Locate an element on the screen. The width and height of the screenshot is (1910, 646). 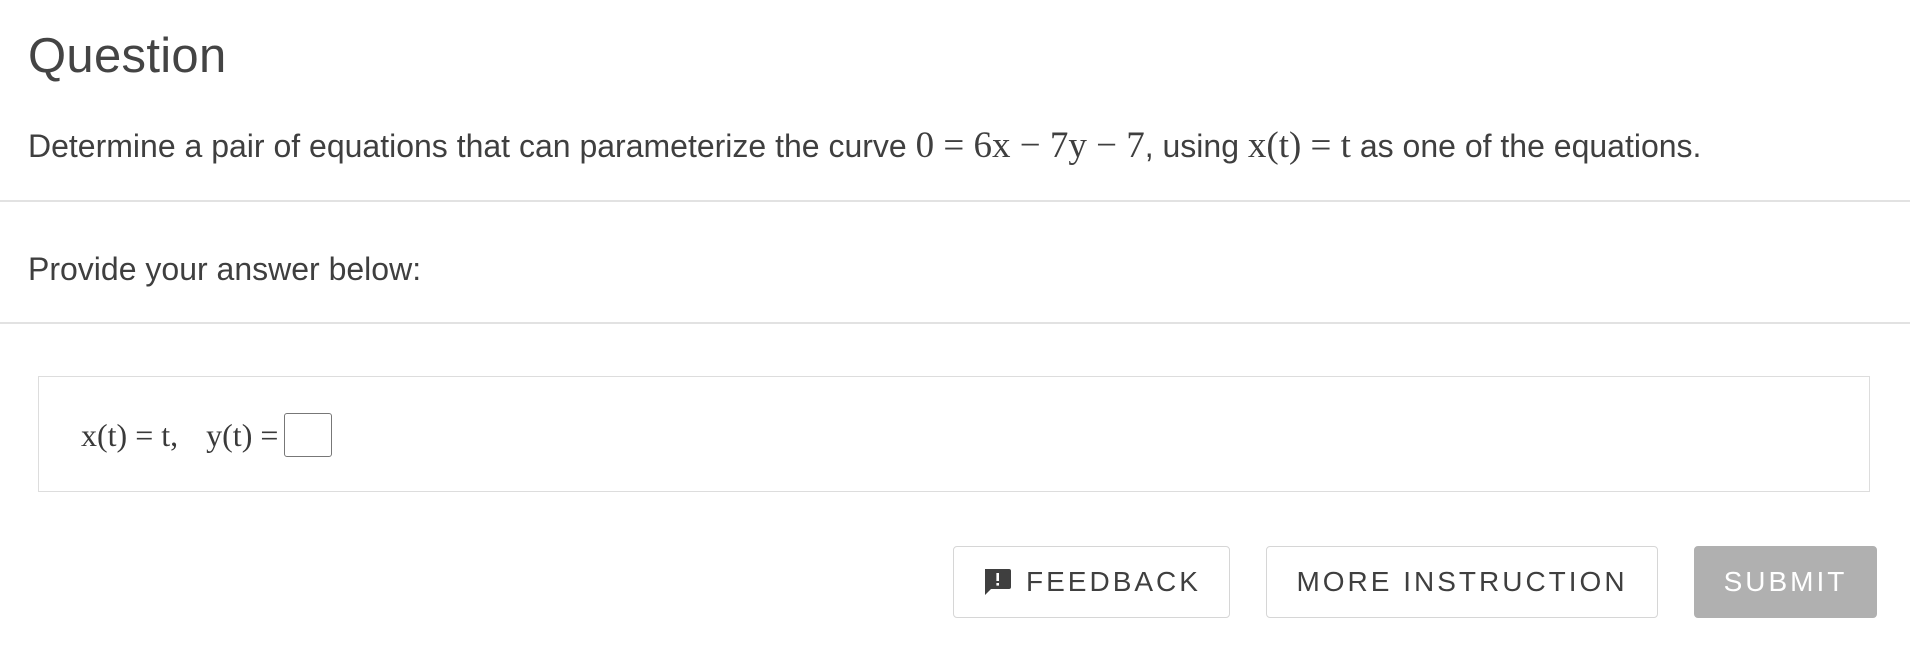
given-equation: x(t) = t is located at coordinates (1299, 145).